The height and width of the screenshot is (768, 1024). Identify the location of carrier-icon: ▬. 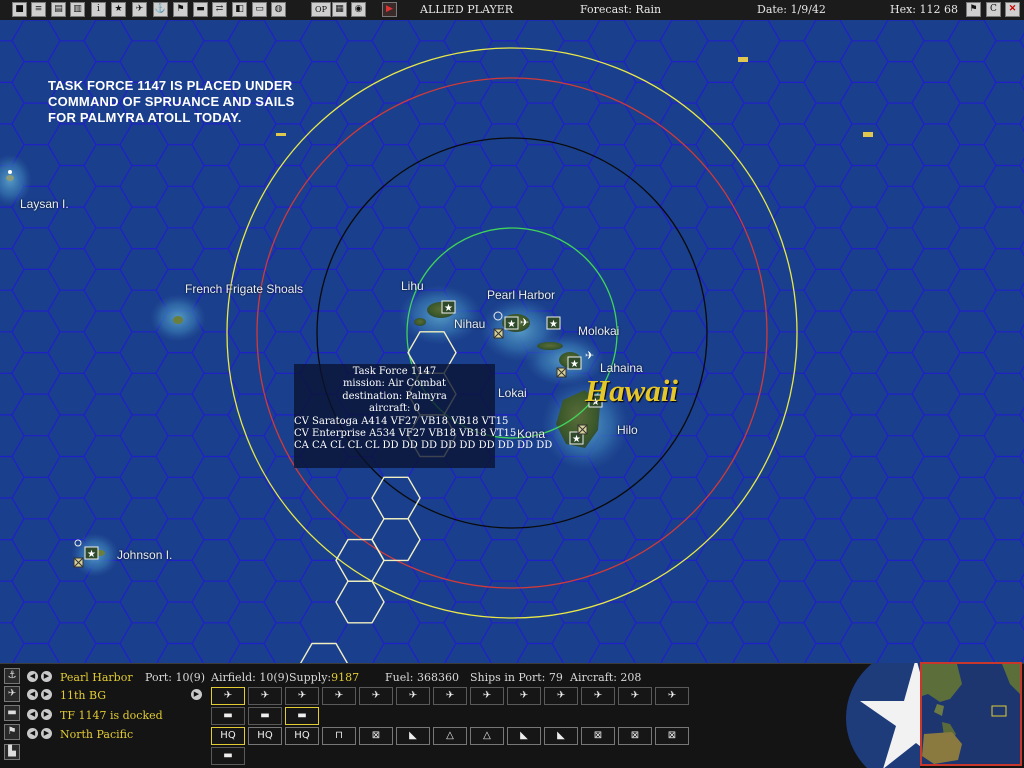
(200, 9).